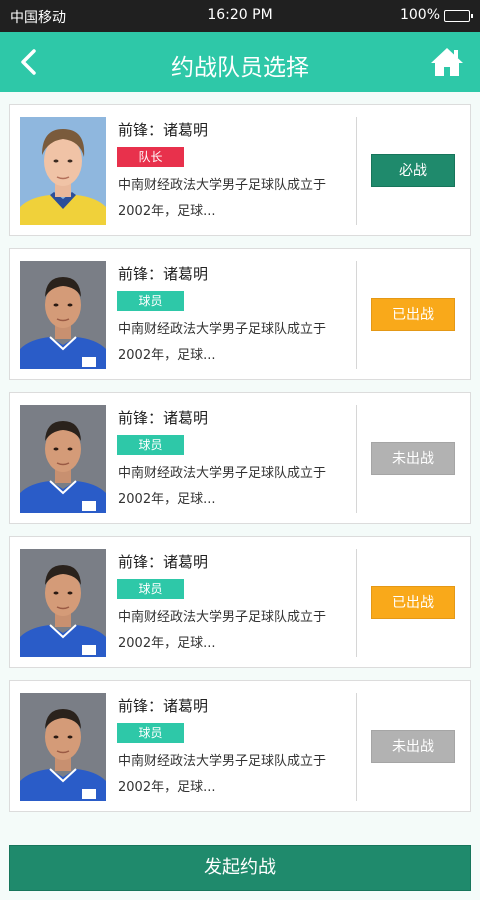  What do you see at coordinates (413, 170) in the screenshot?
I see `status-button: 必战` at bounding box center [413, 170].